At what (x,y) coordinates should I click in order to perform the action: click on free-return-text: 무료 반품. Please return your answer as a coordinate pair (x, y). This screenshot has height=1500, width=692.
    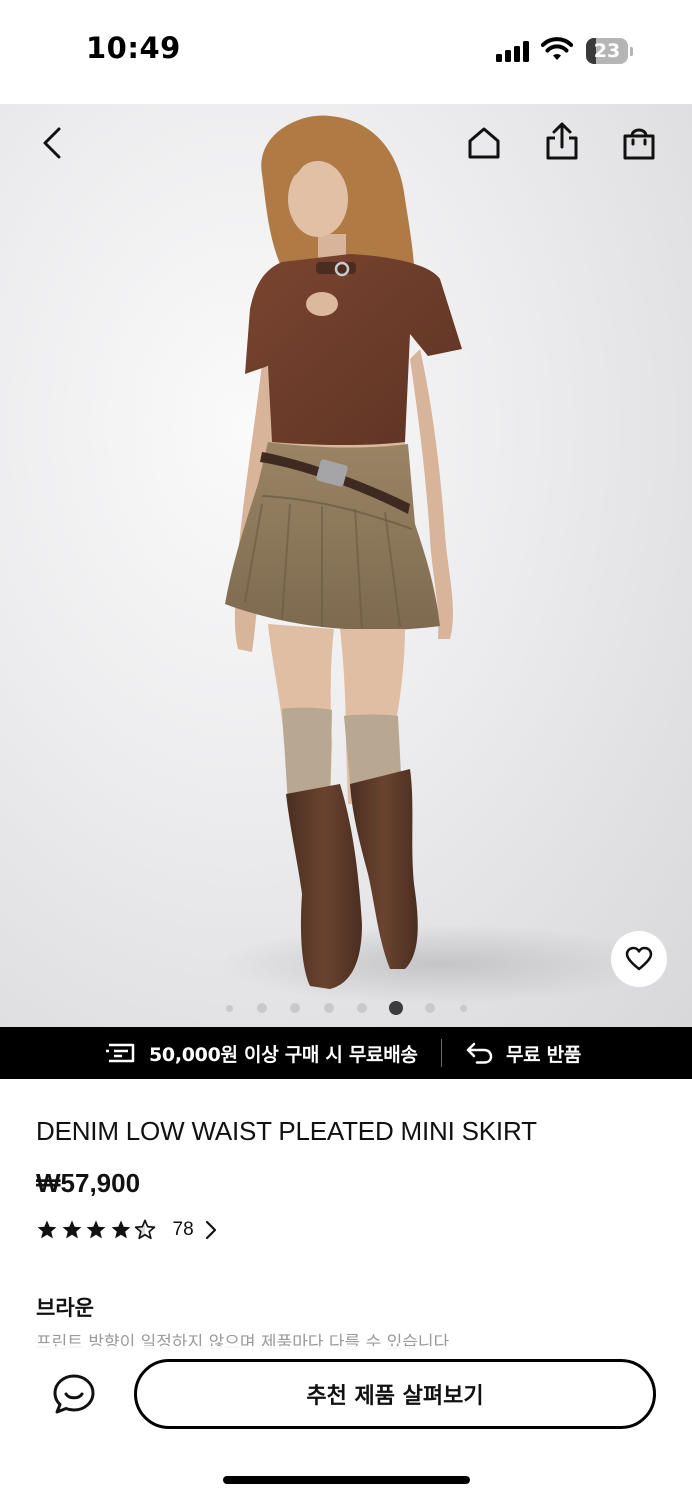
    Looking at the image, I should click on (544, 1054).